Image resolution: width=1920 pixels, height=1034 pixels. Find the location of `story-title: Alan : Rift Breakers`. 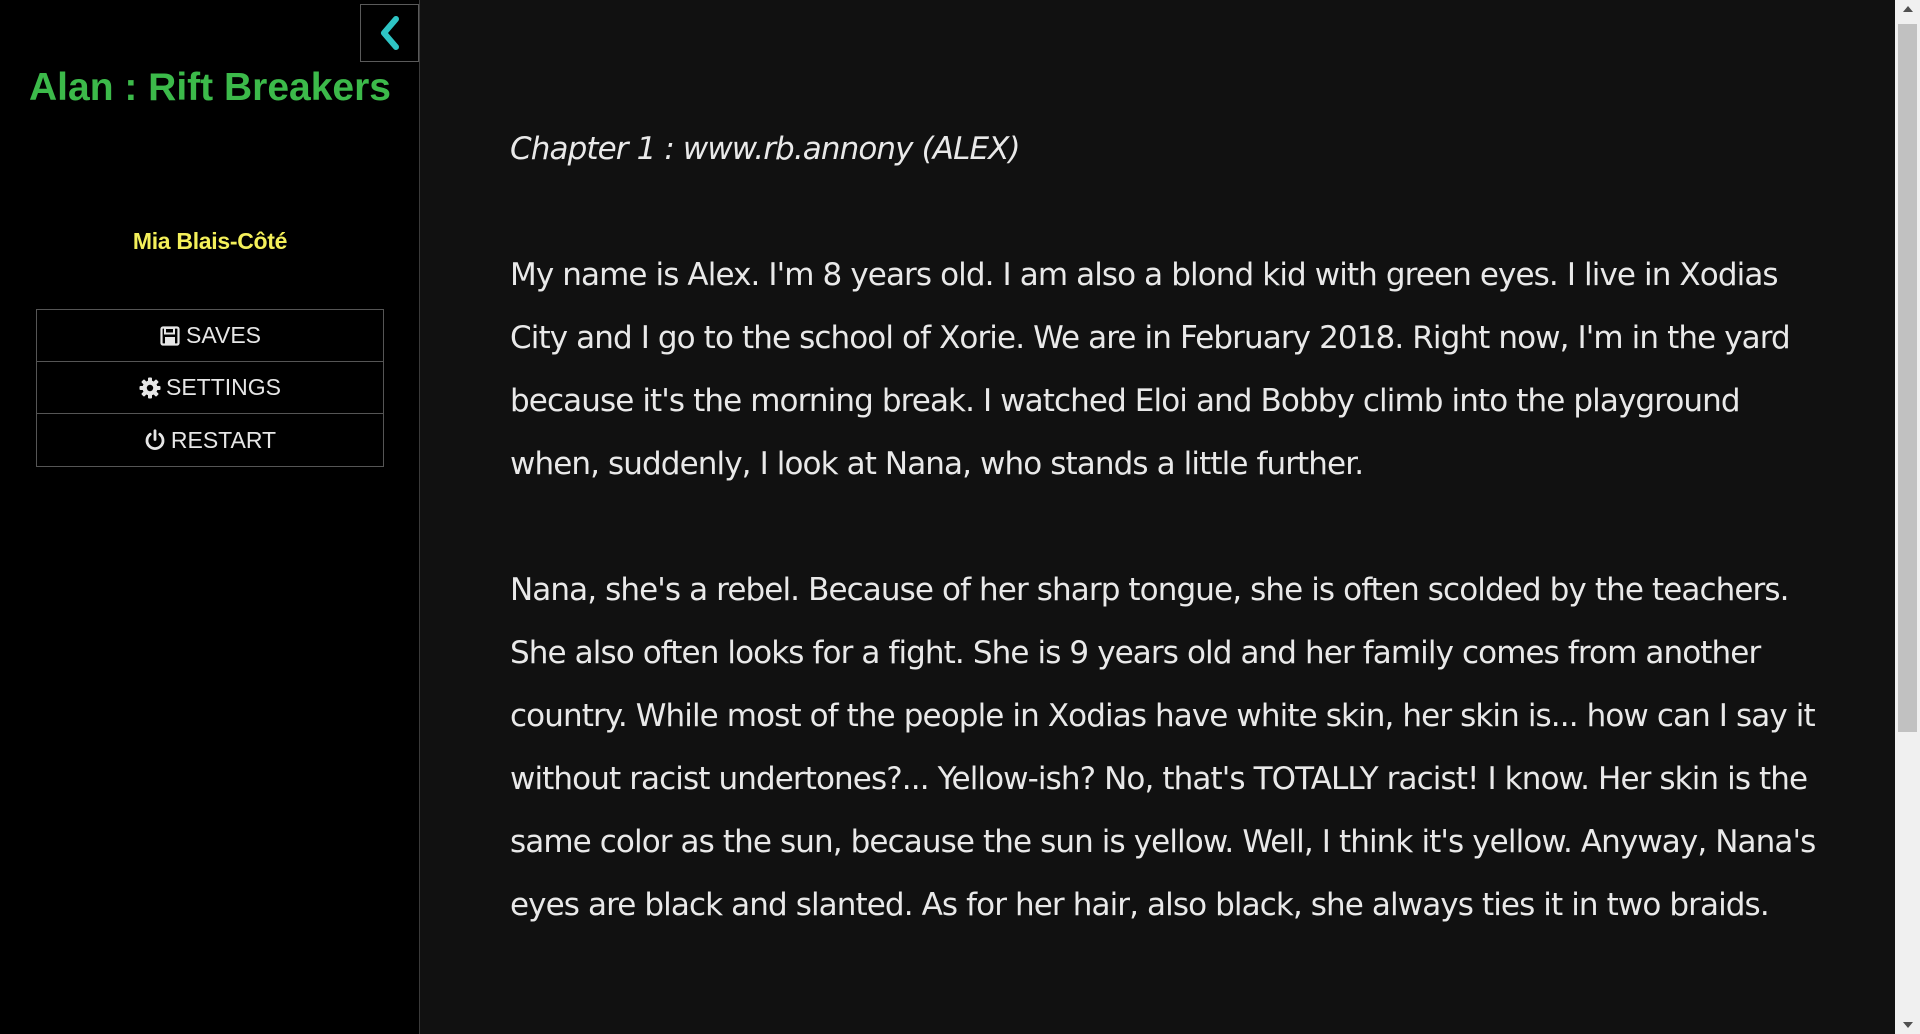

story-title: Alan : Rift Breakers is located at coordinates (210, 87).